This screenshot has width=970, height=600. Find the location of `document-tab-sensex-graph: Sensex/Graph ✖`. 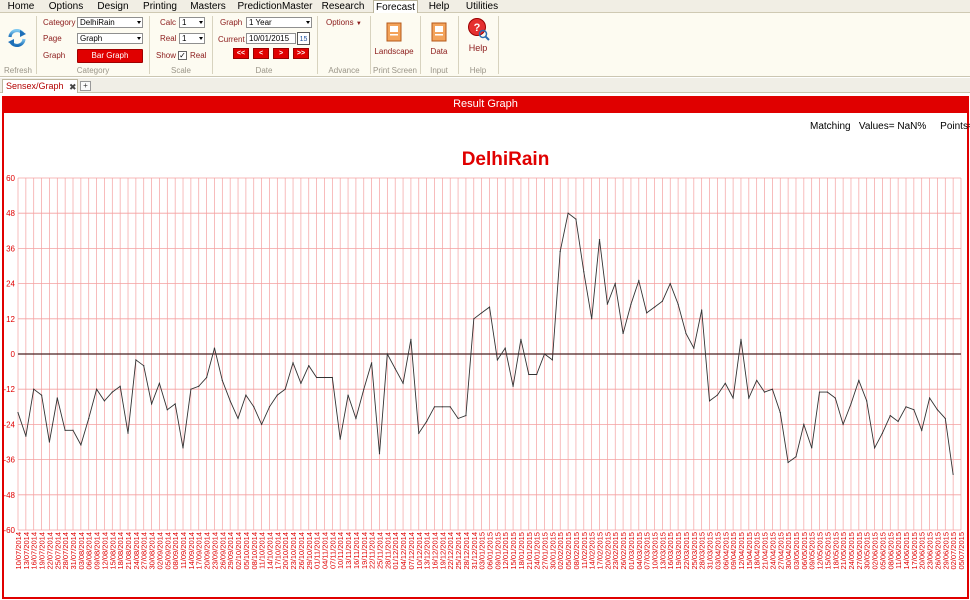

document-tab-sensex-graph: Sensex/Graph ✖ is located at coordinates (40, 86).